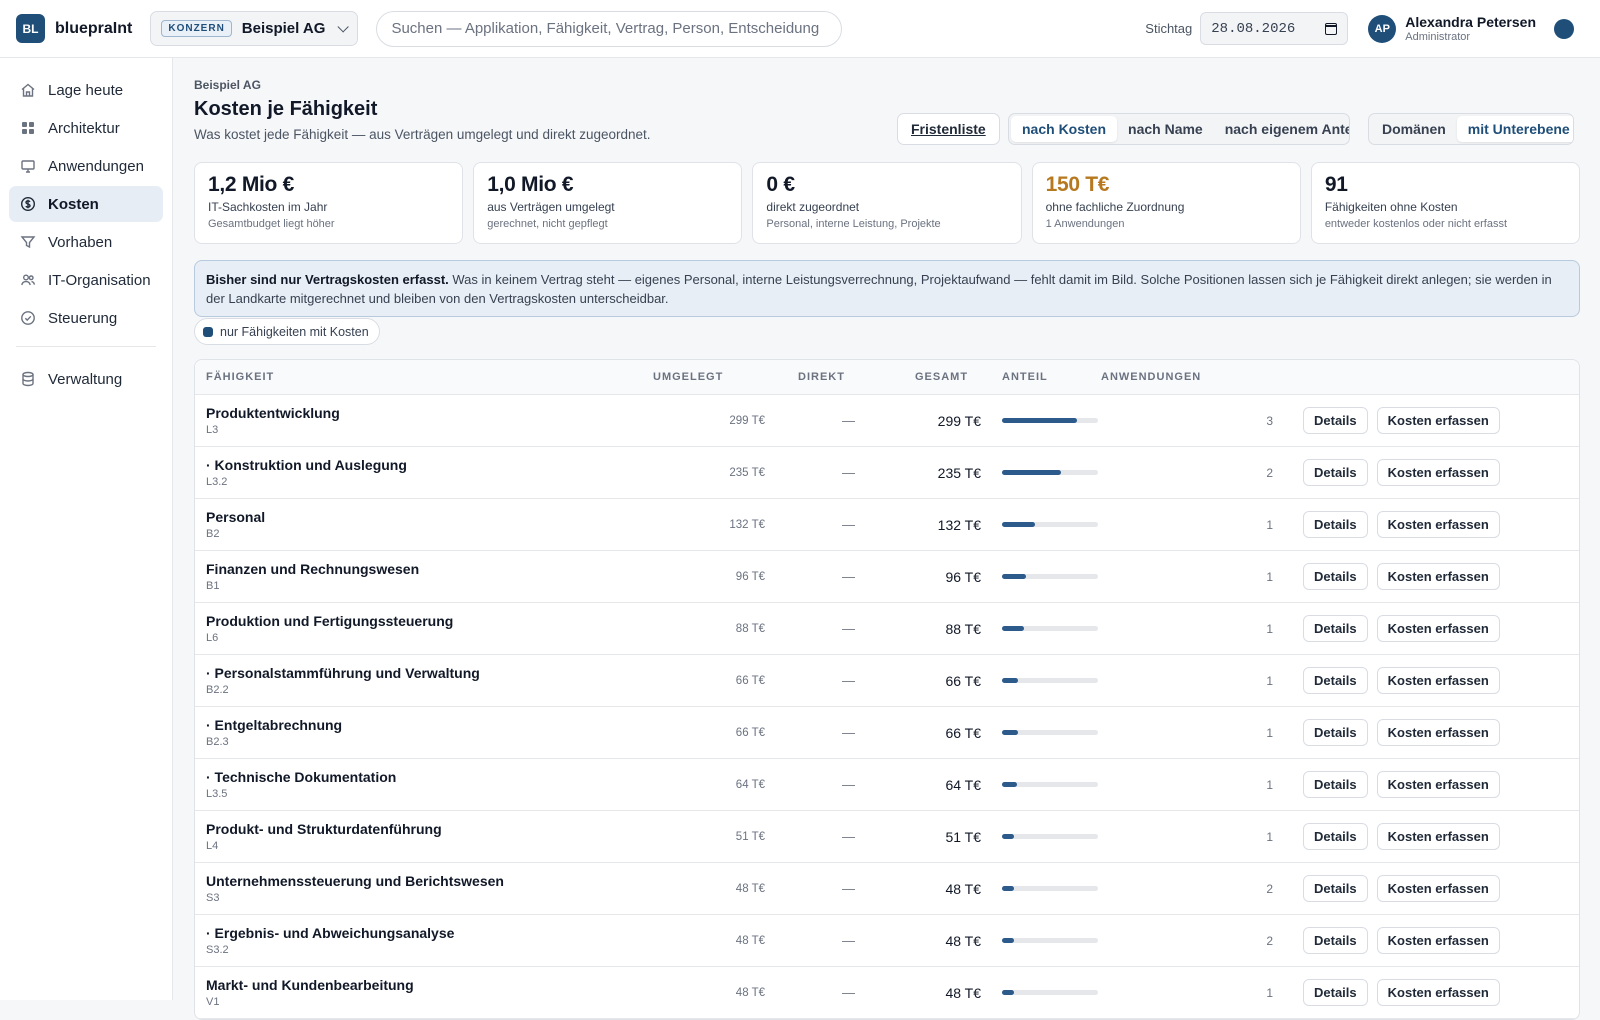 The width and height of the screenshot is (1600, 1020). I want to click on scope-option: mit Unterebene, so click(1514, 129).